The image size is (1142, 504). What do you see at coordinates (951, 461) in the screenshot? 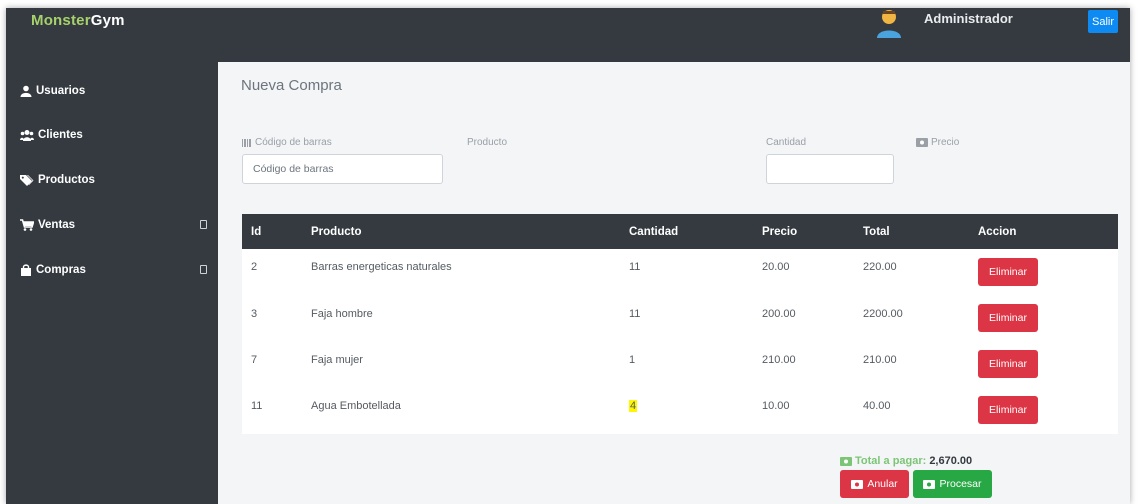
I see `total-value: 2,670.00` at bounding box center [951, 461].